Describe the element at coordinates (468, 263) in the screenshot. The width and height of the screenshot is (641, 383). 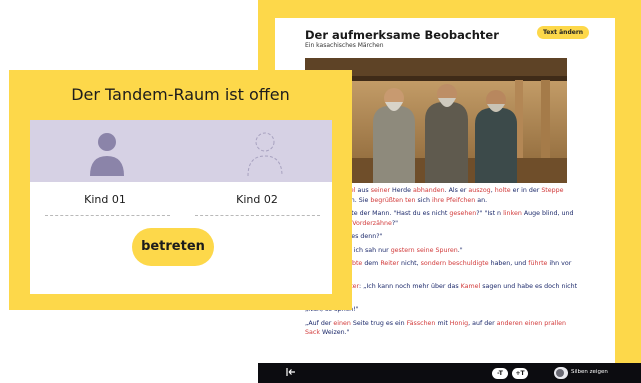
I see `highlighted-word: beschuldigte` at that location.